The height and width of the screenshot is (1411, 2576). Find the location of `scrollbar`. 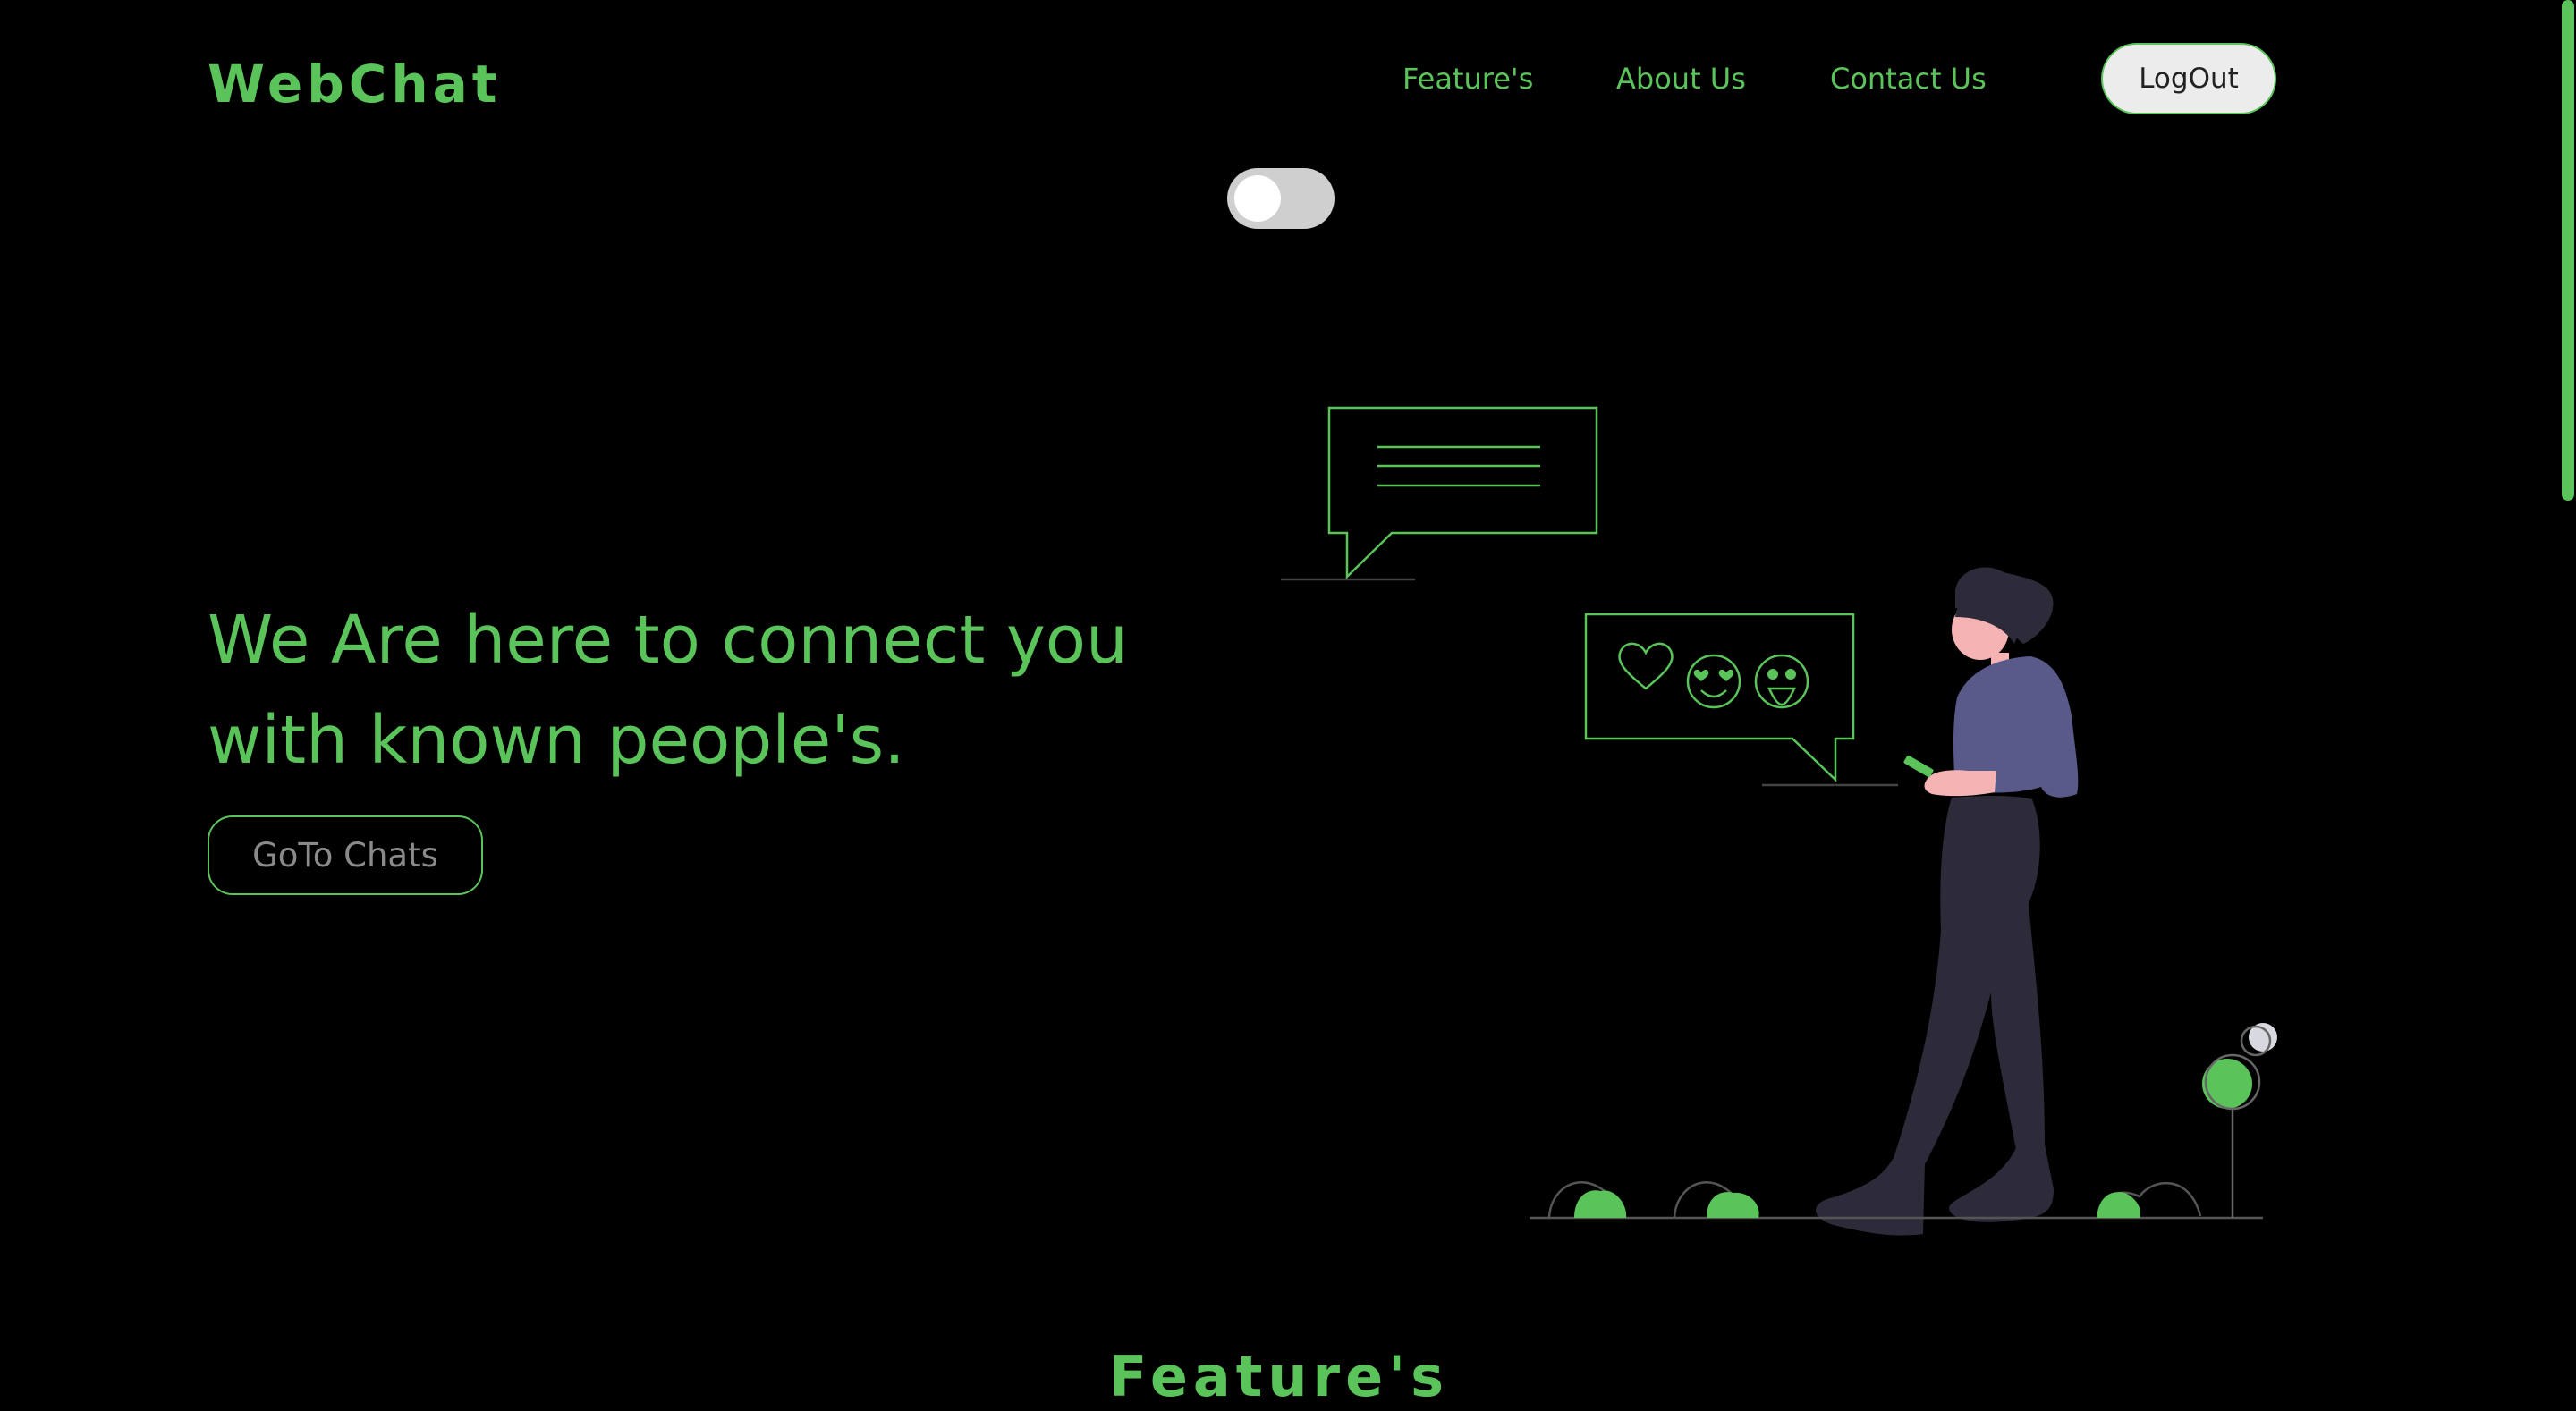

scrollbar is located at coordinates (2566, 705).